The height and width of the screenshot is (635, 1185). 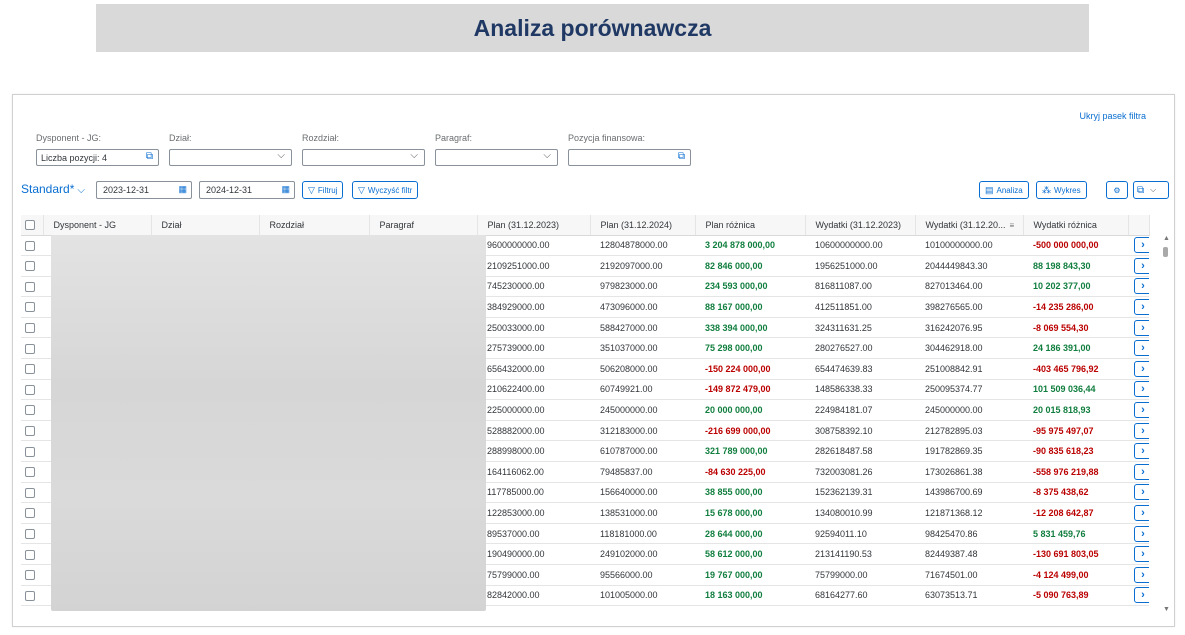 I want to click on scroll-up-icon: ▲, so click(x=1166, y=238).